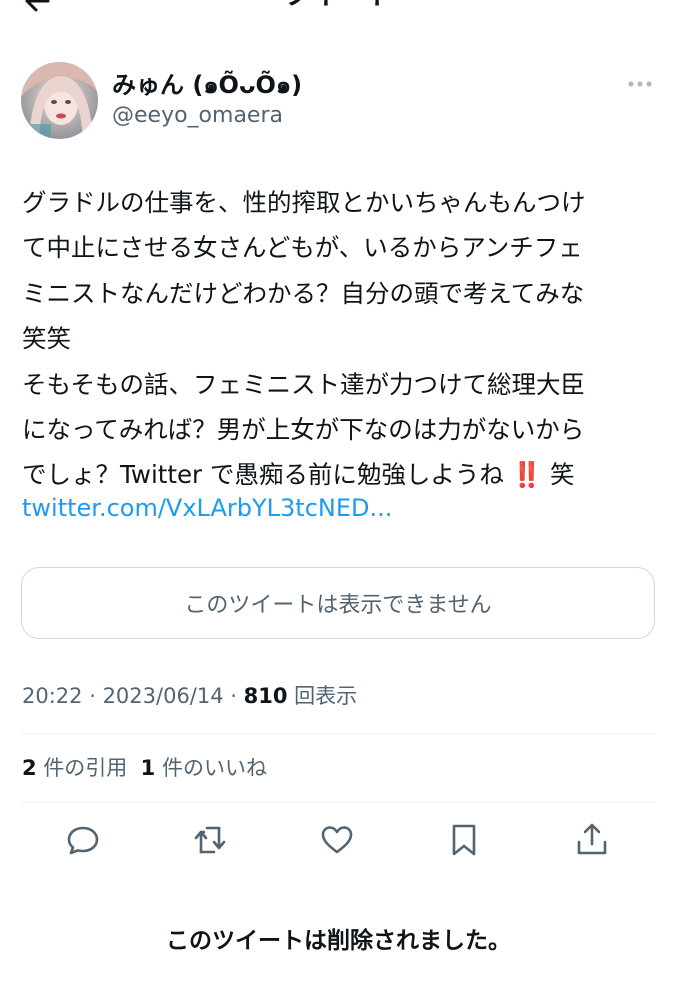 Image resolution: width=677 pixels, height=999 pixels. I want to click on page-title: ツイート, so click(338, 6).